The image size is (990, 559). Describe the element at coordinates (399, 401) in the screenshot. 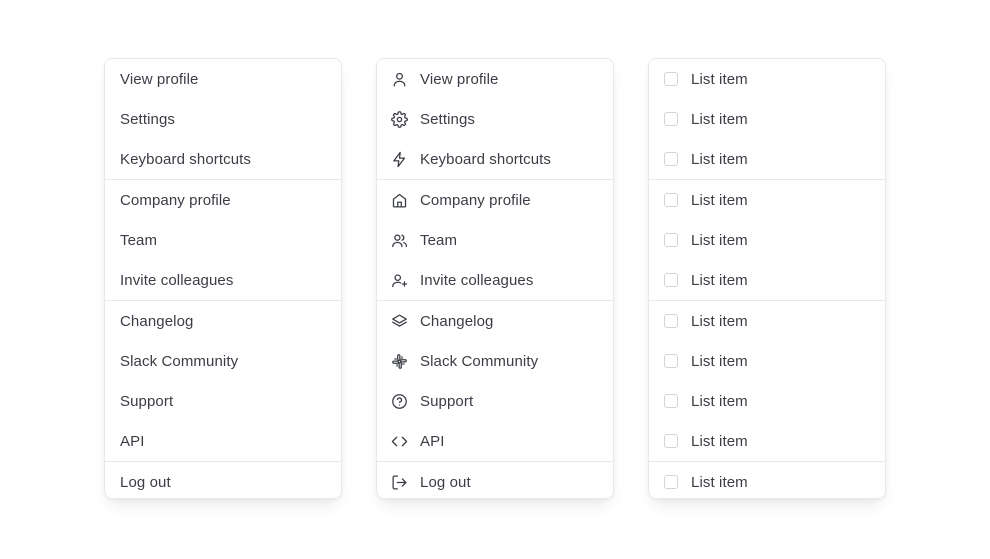

I see `help-circle-icon` at that location.